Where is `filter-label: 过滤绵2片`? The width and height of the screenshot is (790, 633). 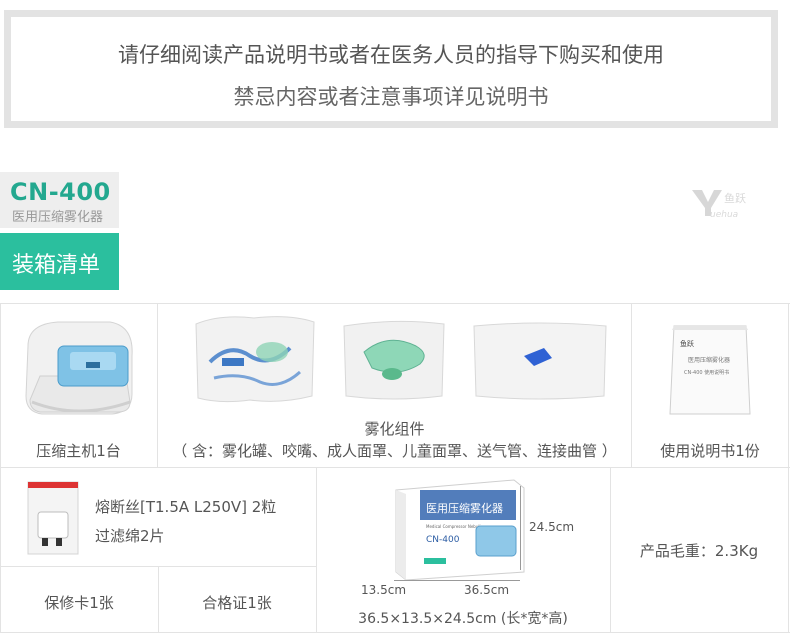 filter-label: 过滤绵2片 is located at coordinates (130, 536).